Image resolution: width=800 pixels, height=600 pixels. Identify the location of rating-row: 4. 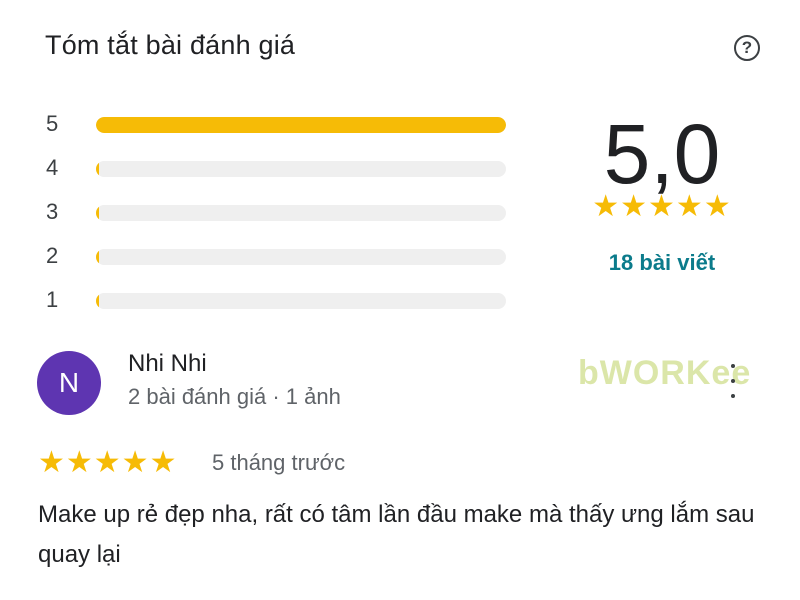
(275, 170).